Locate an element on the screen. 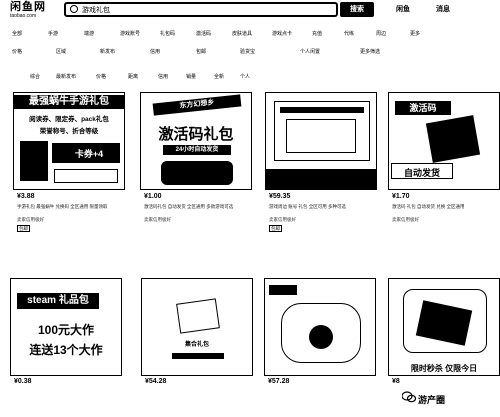 The width and height of the screenshot is (500, 417). product-price: ¥59.35 is located at coordinates (280, 196).